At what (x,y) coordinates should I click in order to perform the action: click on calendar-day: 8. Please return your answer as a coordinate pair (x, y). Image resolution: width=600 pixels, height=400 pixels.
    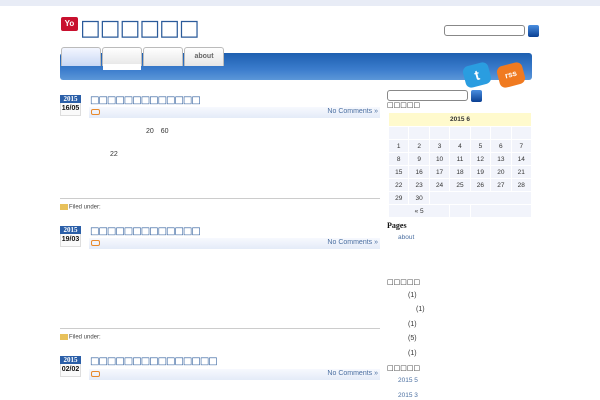
    Looking at the image, I should click on (399, 159).